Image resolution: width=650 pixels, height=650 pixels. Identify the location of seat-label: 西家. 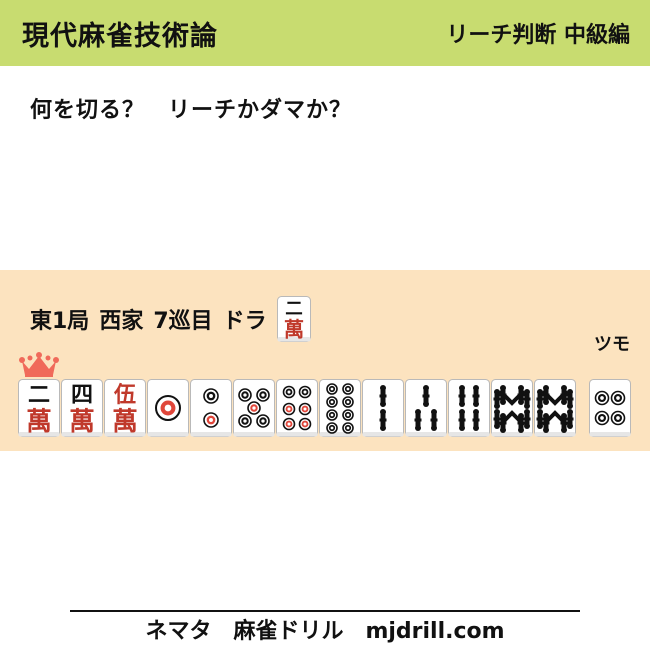
(121, 321).